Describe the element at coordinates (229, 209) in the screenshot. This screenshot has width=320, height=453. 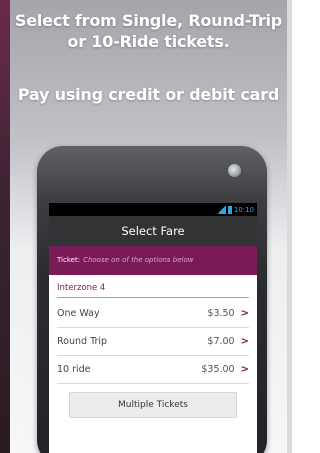
I see `battery-icon` at that location.